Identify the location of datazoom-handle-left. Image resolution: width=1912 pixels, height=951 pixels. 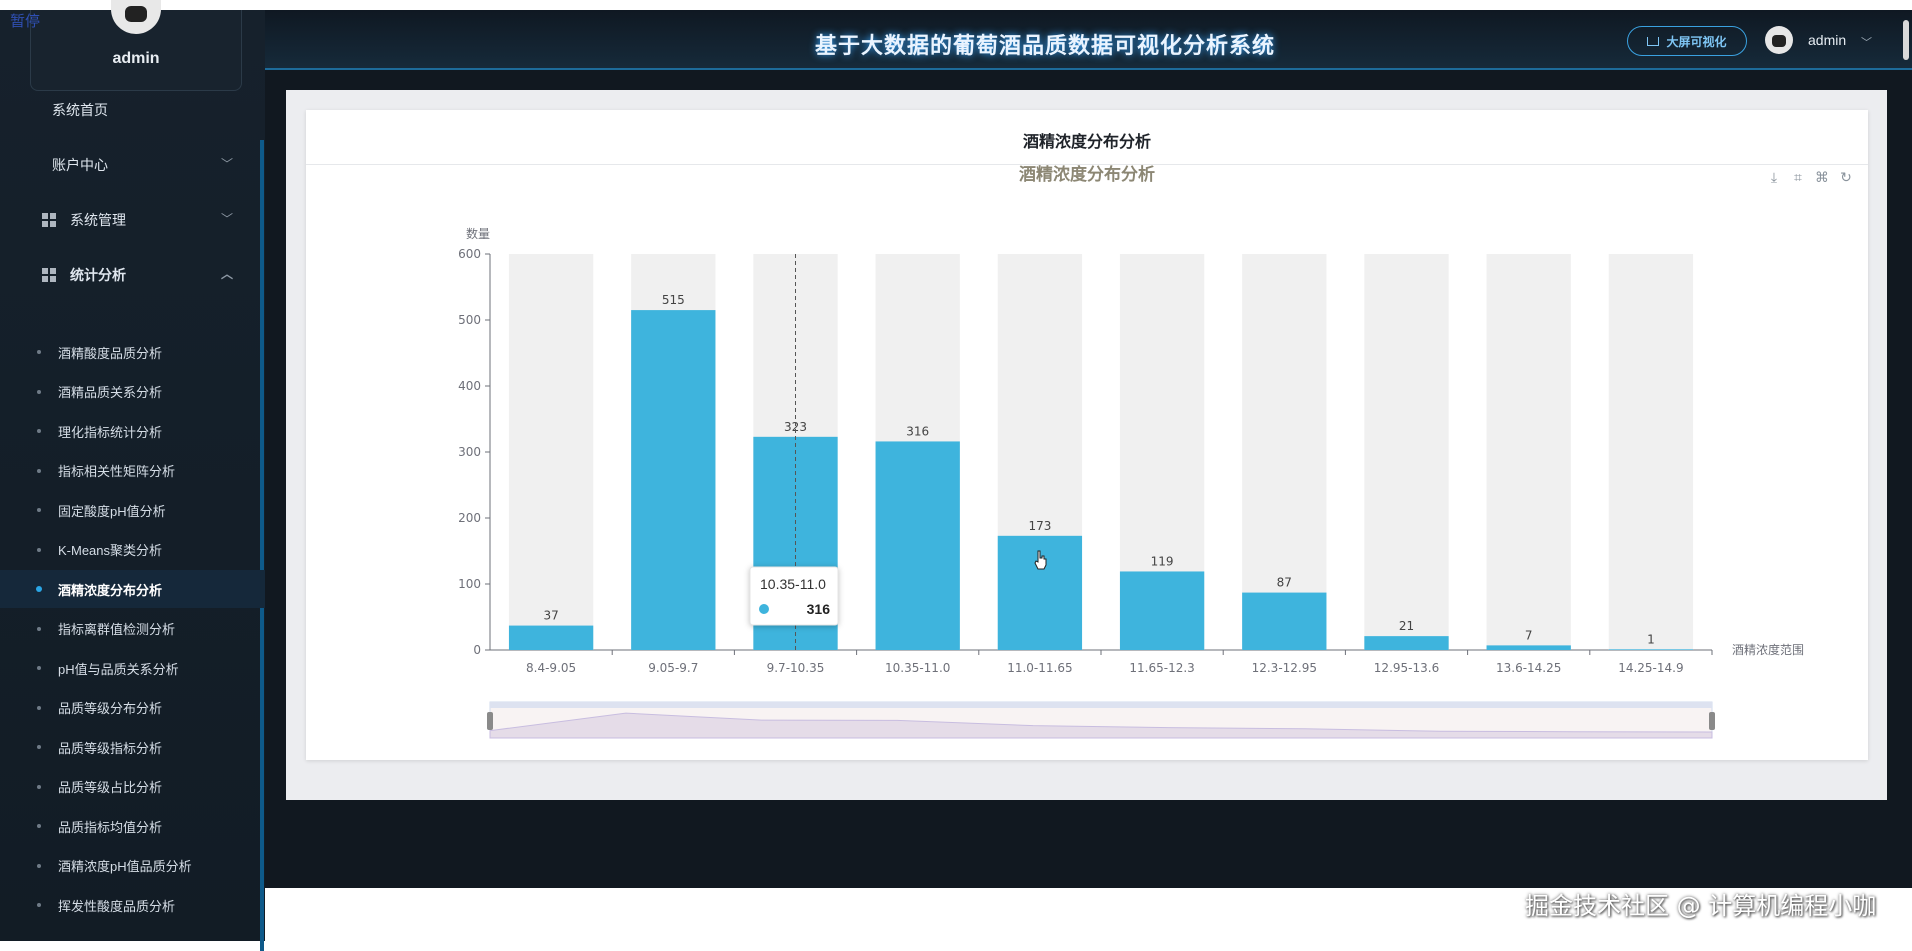
(490, 721).